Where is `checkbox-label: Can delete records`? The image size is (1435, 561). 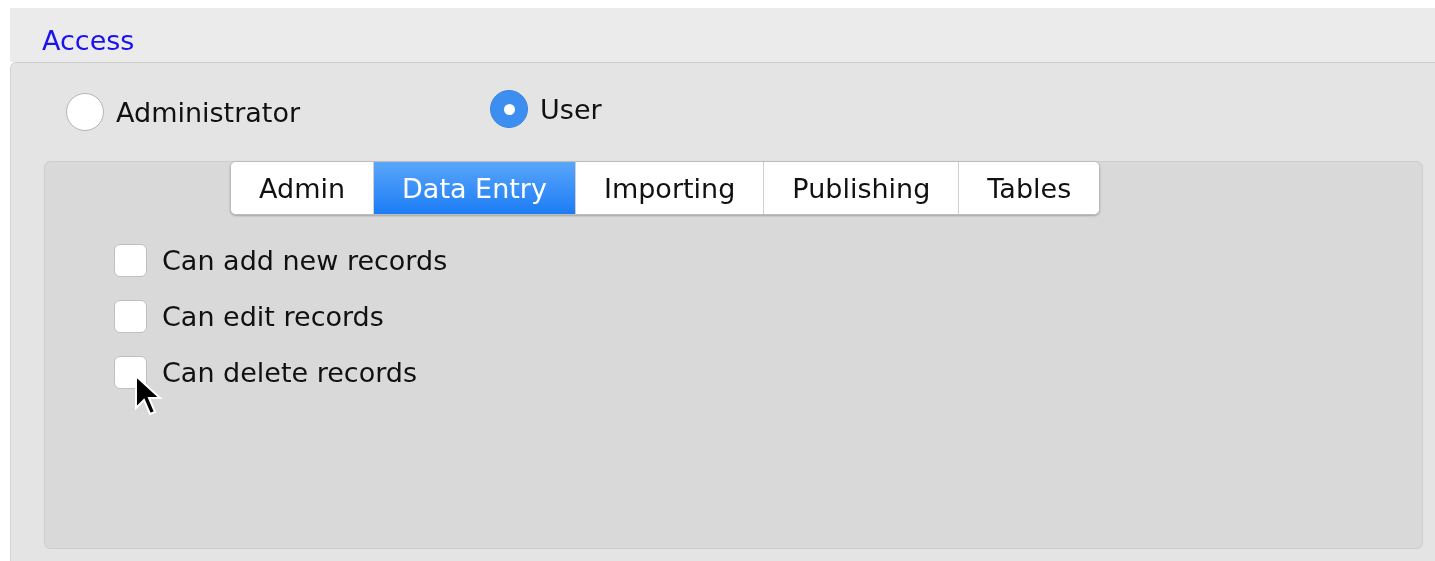 checkbox-label: Can delete records is located at coordinates (290, 372).